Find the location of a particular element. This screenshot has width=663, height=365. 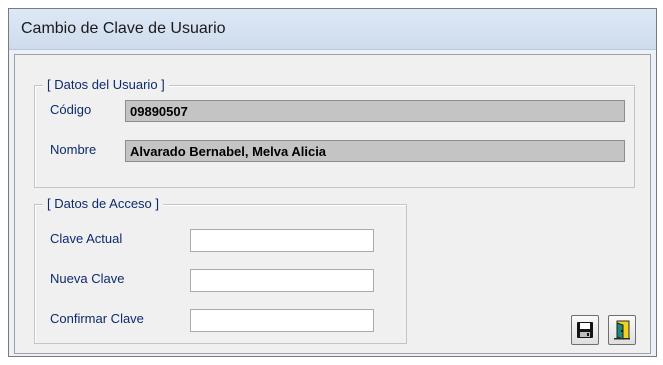

user-data-legend: [ Datos del Usuario ] is located at coordinates (106, 84).